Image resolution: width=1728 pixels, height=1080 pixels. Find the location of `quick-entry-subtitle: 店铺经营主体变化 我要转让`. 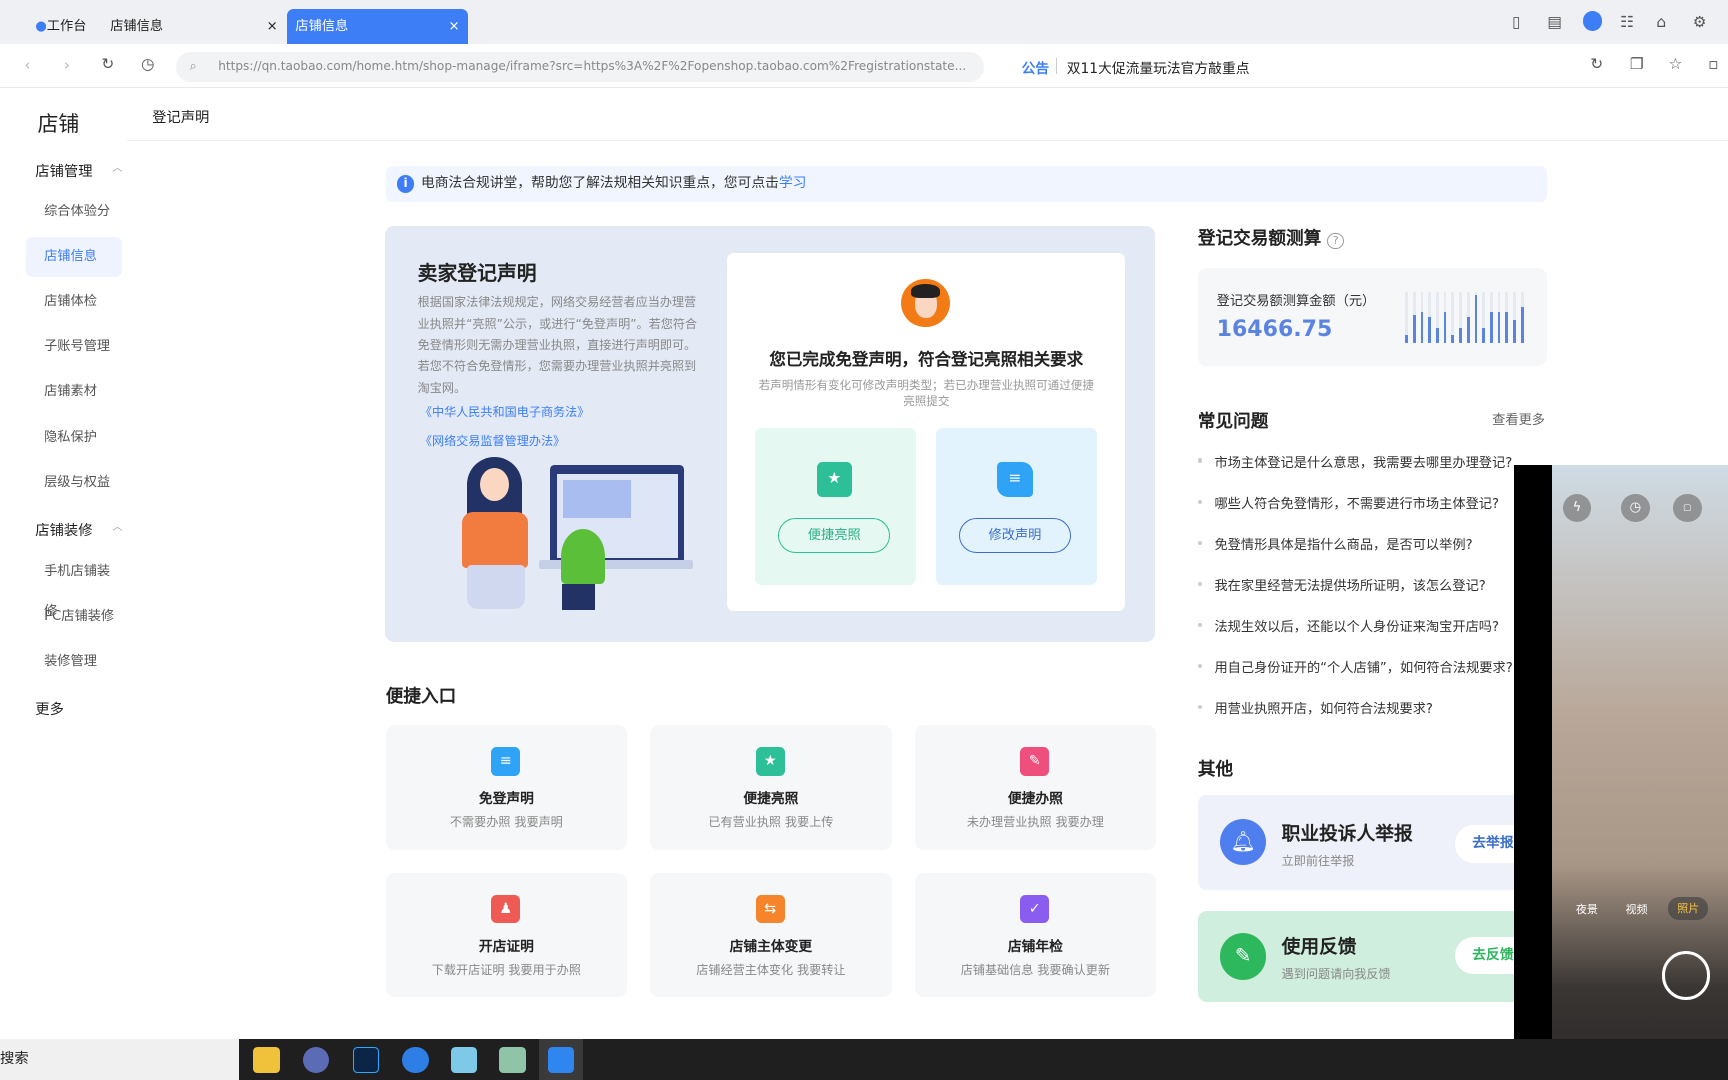

quick-entry-subtitle: 店铺经营主体变化 我要转让 is located at coordinates (771, 969).